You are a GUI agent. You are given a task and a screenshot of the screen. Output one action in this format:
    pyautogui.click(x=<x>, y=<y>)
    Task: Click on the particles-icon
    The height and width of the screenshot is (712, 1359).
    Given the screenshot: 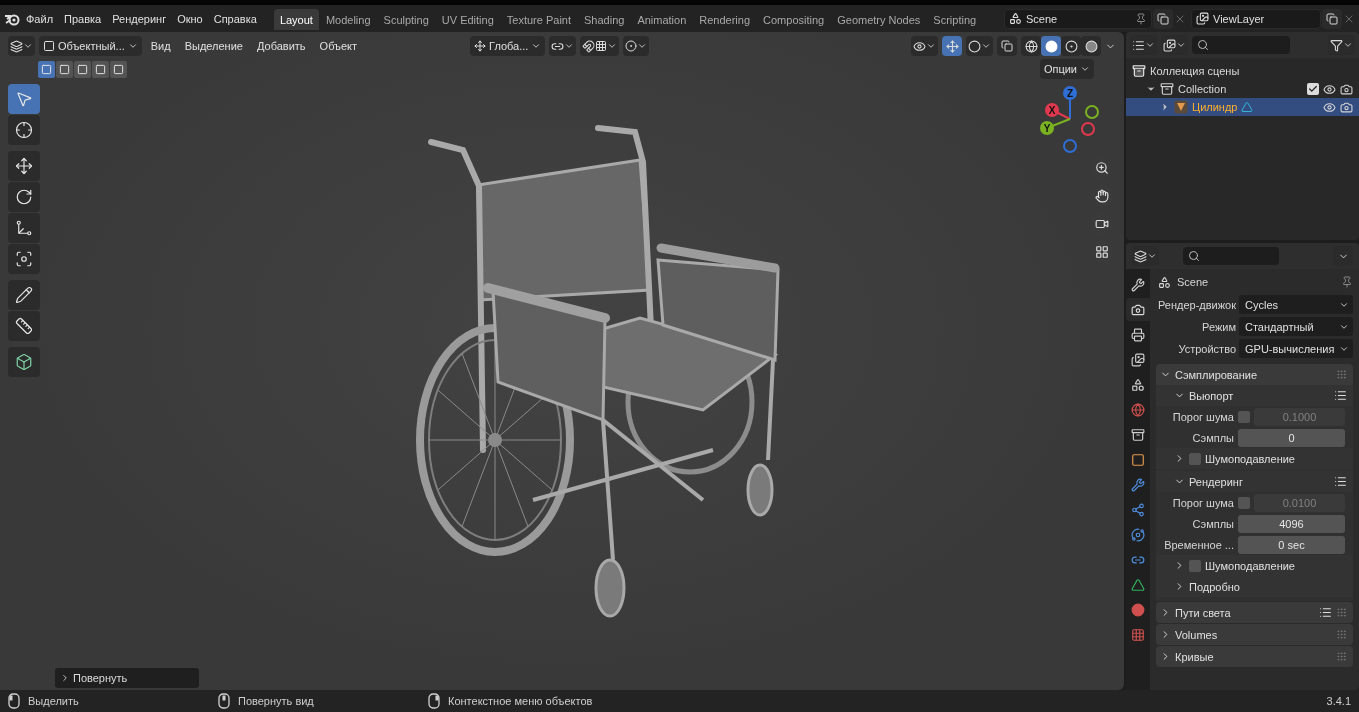 What is the action you would take?
    pyautogui.click(x=1138, y=509)
    